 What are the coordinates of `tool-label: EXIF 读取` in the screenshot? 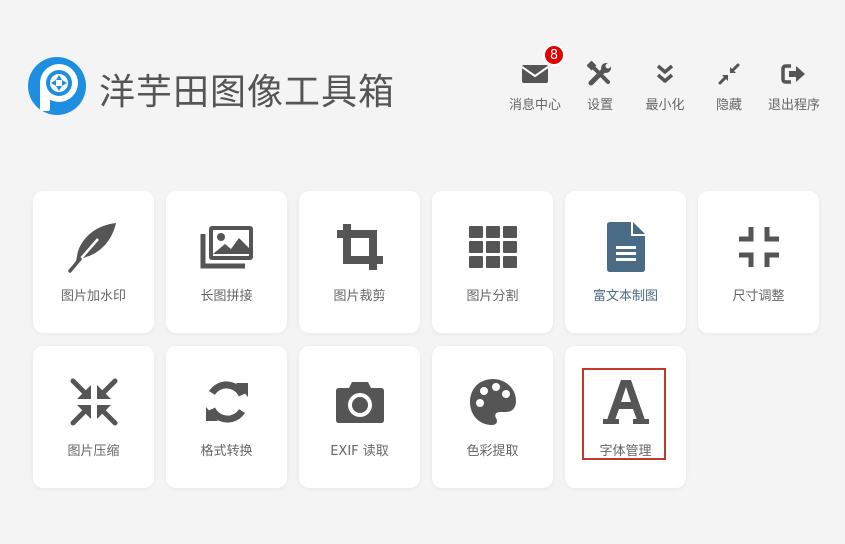 It's located at (359, 451).